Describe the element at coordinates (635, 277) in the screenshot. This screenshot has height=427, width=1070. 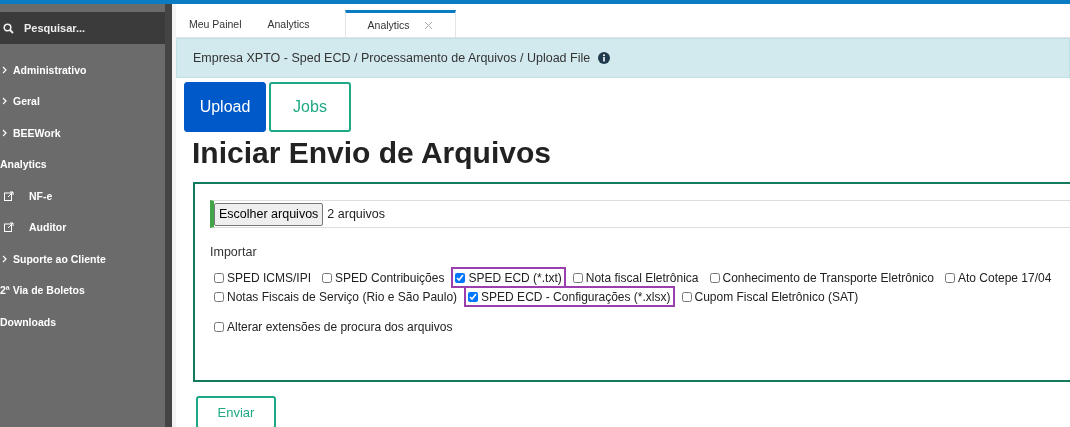
I see `import-option: Nota fiscal Eletrônica` at that location.